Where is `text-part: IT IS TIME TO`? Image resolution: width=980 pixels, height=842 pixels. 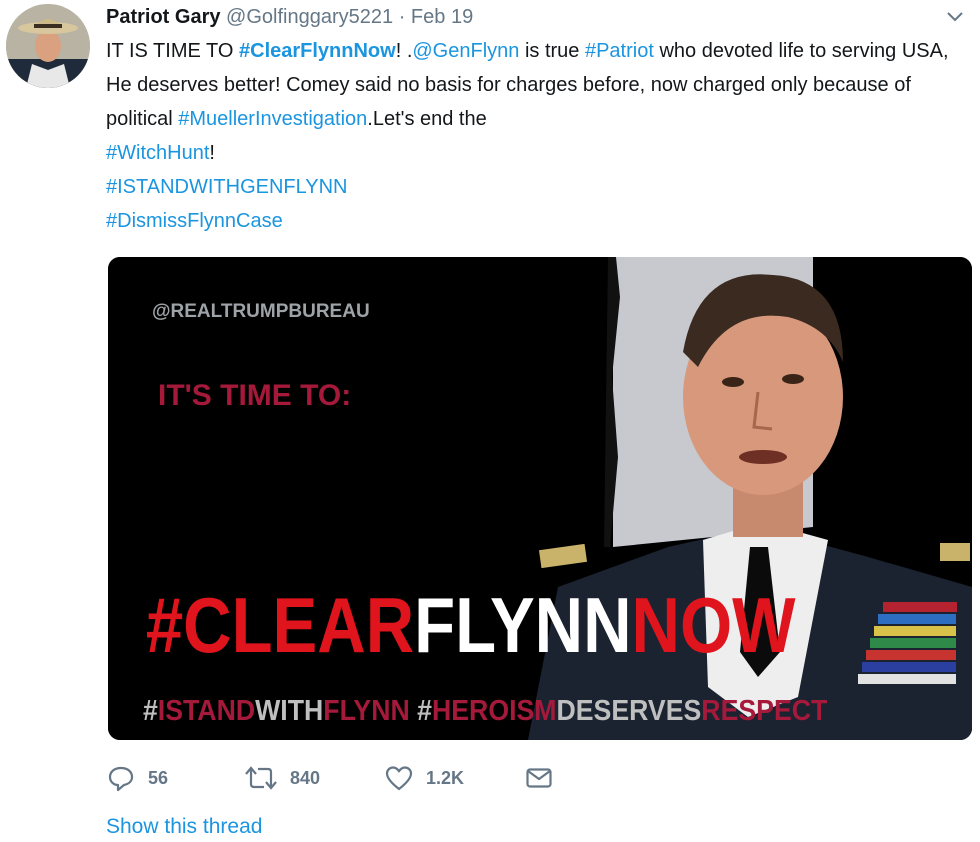 text-part: IT IS TIME TO is located at coordinates (172, 51).